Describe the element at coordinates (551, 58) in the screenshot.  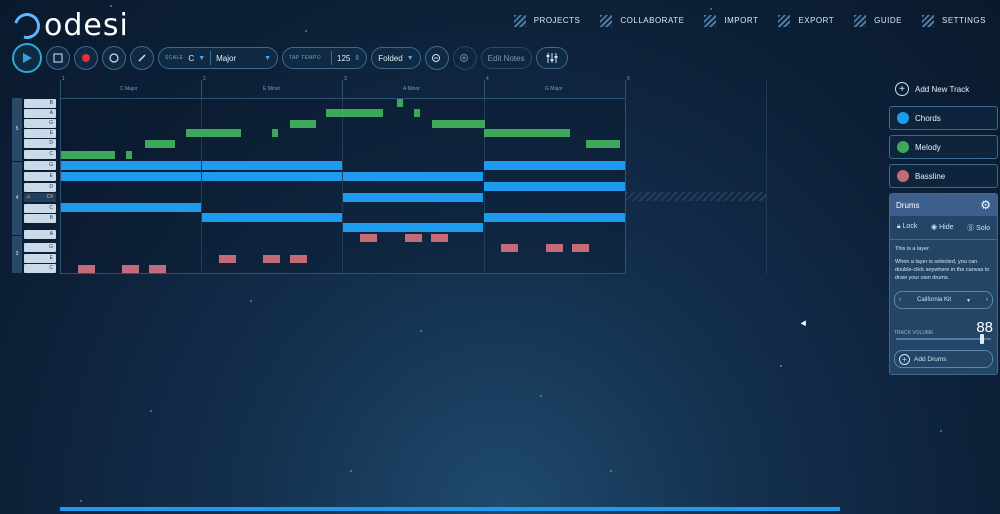
I see `mixer-button` at that location.